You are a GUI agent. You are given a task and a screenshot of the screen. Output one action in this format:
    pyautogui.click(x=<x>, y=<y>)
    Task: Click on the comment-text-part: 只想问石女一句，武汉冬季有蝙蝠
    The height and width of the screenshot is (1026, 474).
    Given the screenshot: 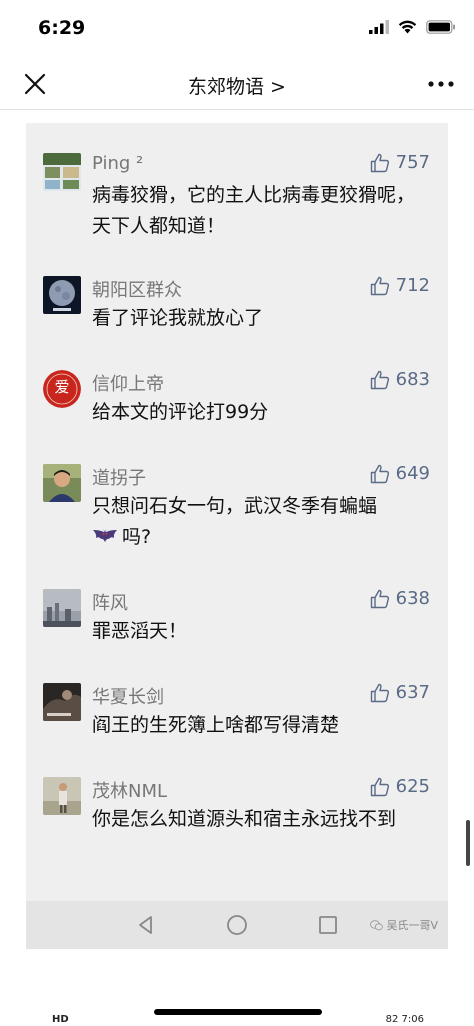 What is the action you would take?
    pyautogui.click(x=235, y=506)
    